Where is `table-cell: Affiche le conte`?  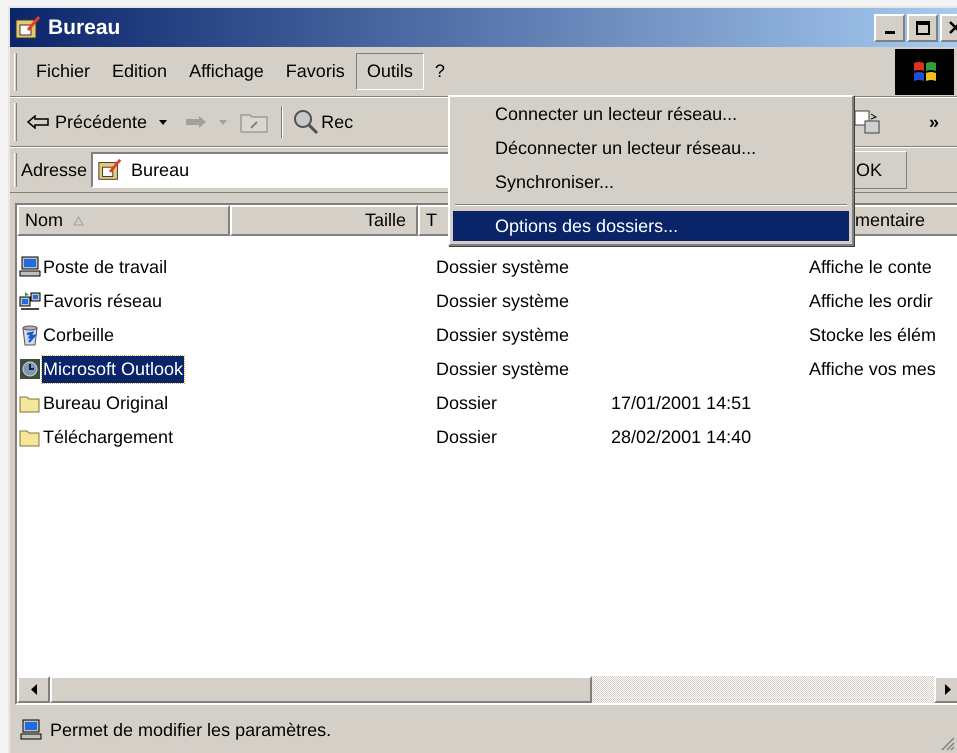 table-cell: Affiche le conte is located at coordinates (870, 266).